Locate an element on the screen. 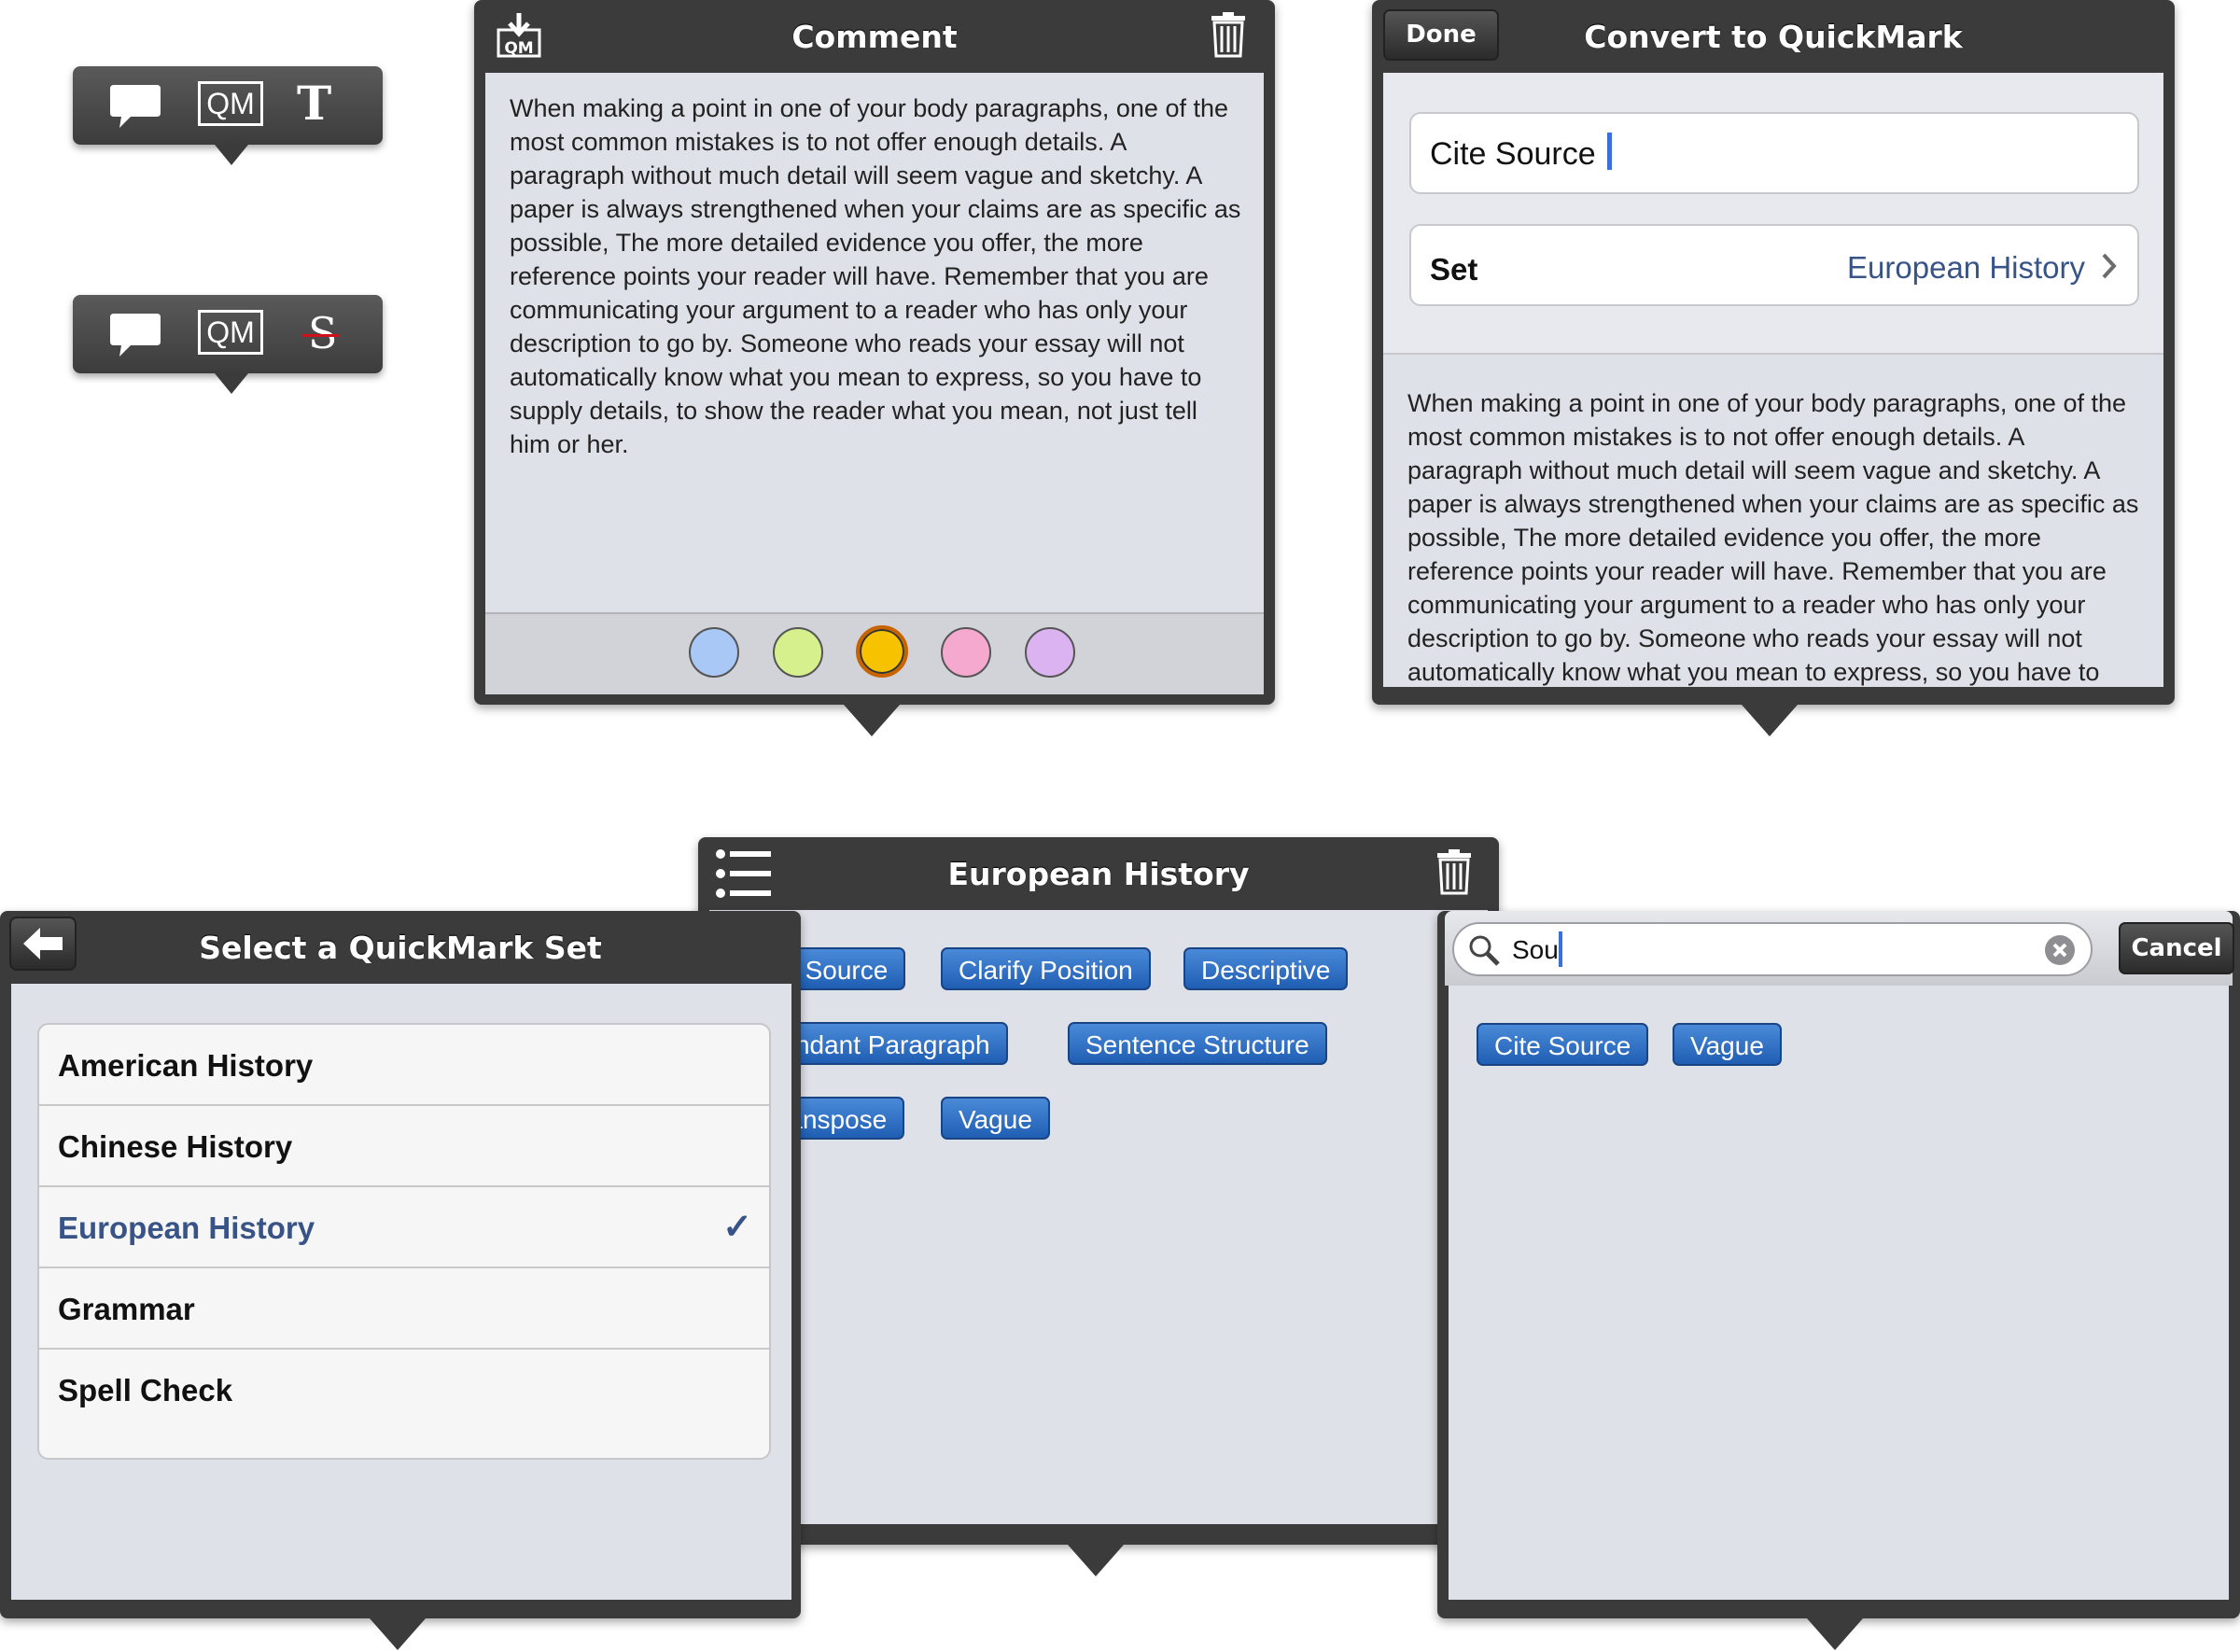 The image size is (2240, 1652). set-list-item-label: European History is located at coordinates (186, 1228).